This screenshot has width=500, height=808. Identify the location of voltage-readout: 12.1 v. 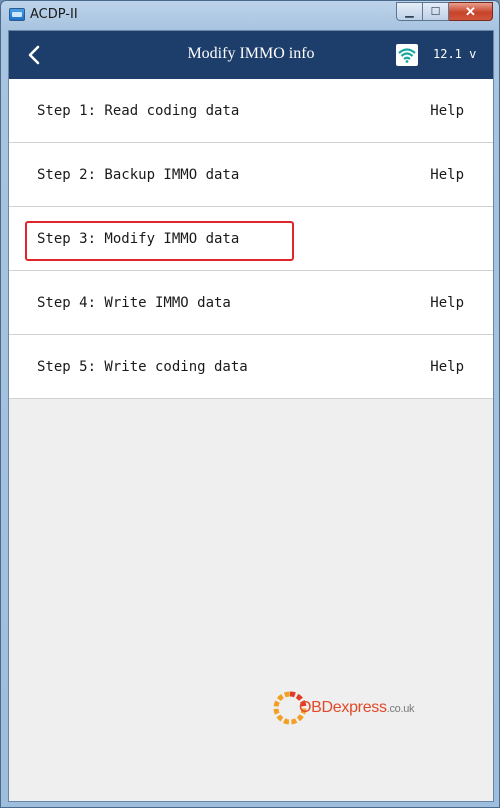
(455, 54).